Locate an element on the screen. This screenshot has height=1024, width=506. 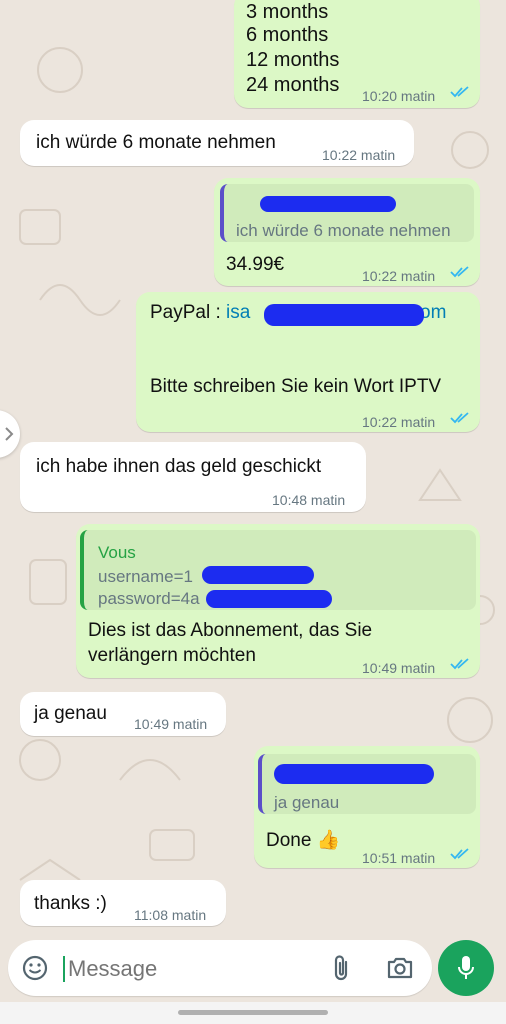
message-line: 6 months is located at coordinates (287, 35).